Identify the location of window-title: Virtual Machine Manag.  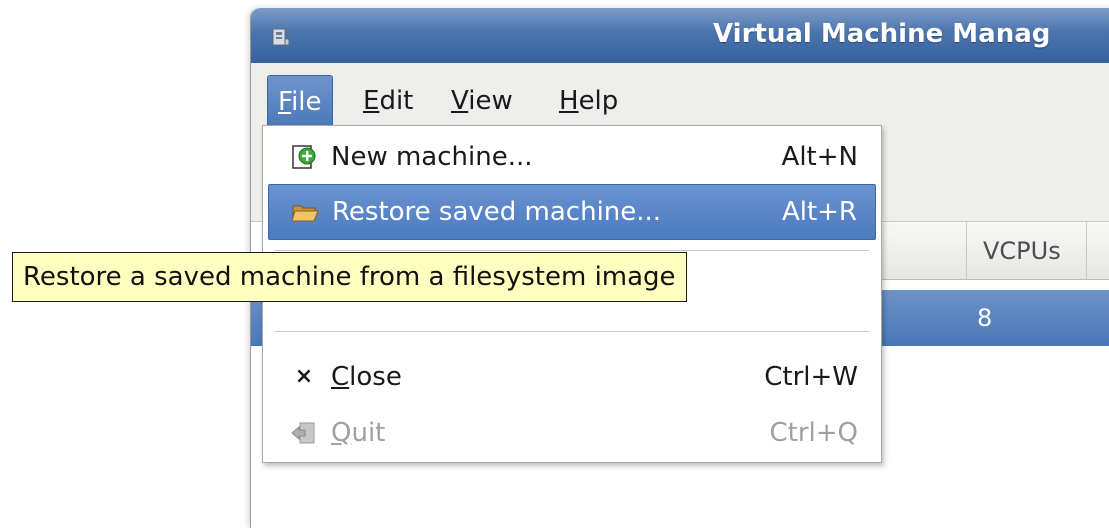
(882, 34).